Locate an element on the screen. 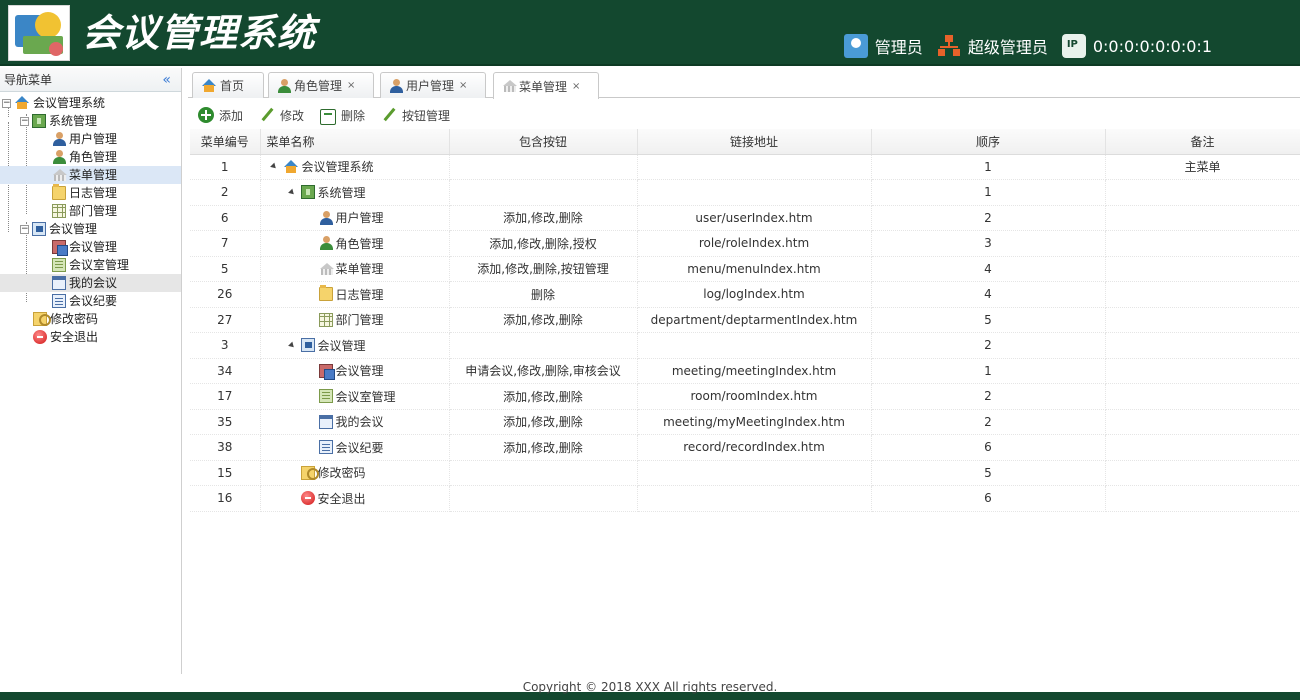 Image resolution: width=1300 pixels, height=700 pixels. tab-home: 首页 is located at coordinates (228, 85).